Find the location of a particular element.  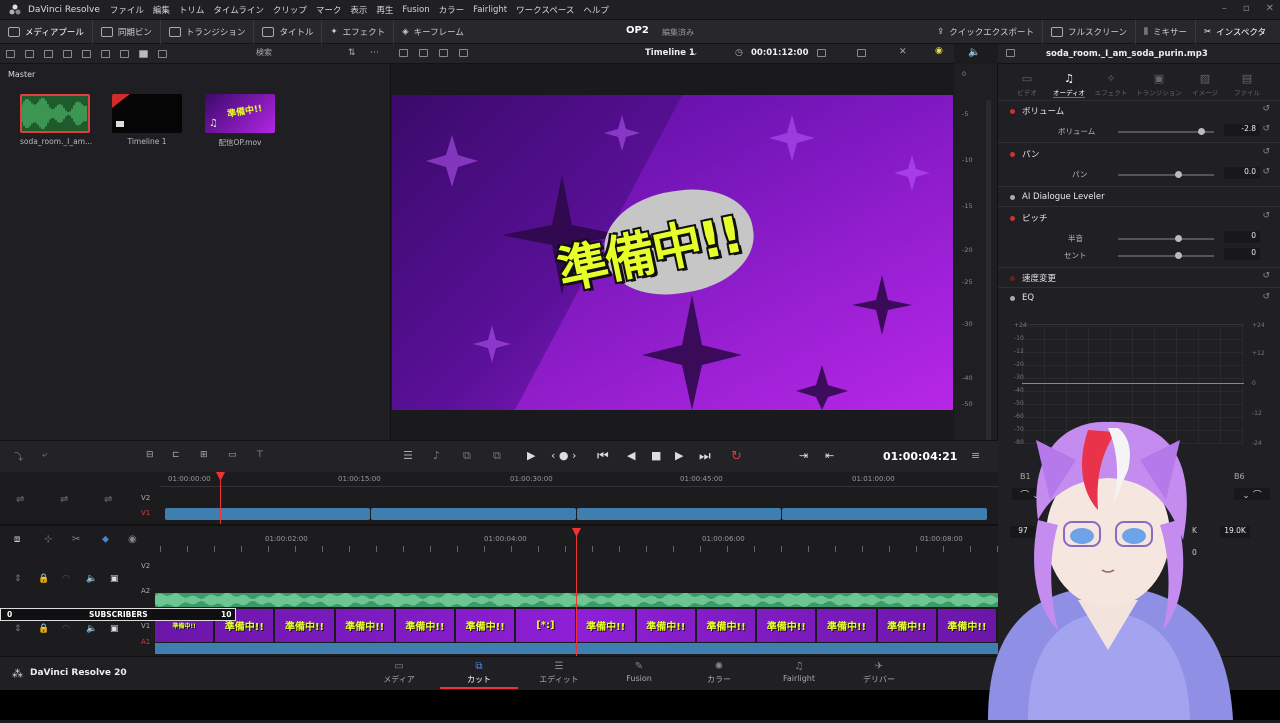

media-pool-button: メディアプール is located at coordinates (46, 31).